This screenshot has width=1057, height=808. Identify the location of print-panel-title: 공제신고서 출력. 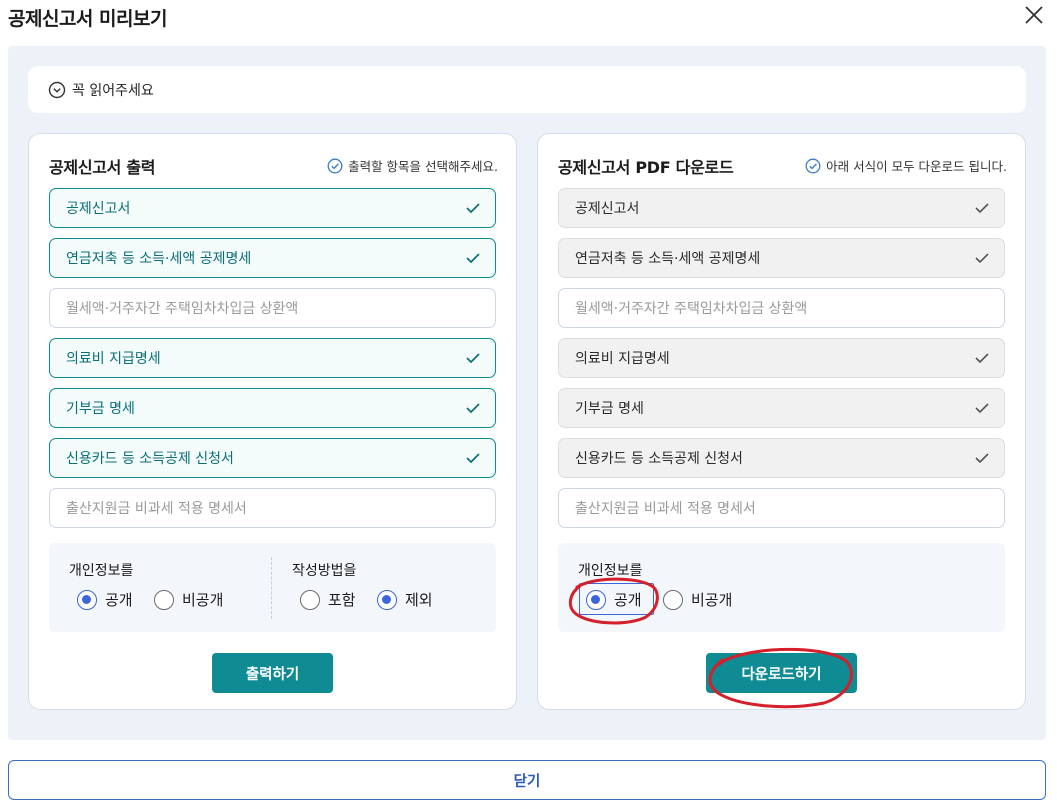
(102, 167).